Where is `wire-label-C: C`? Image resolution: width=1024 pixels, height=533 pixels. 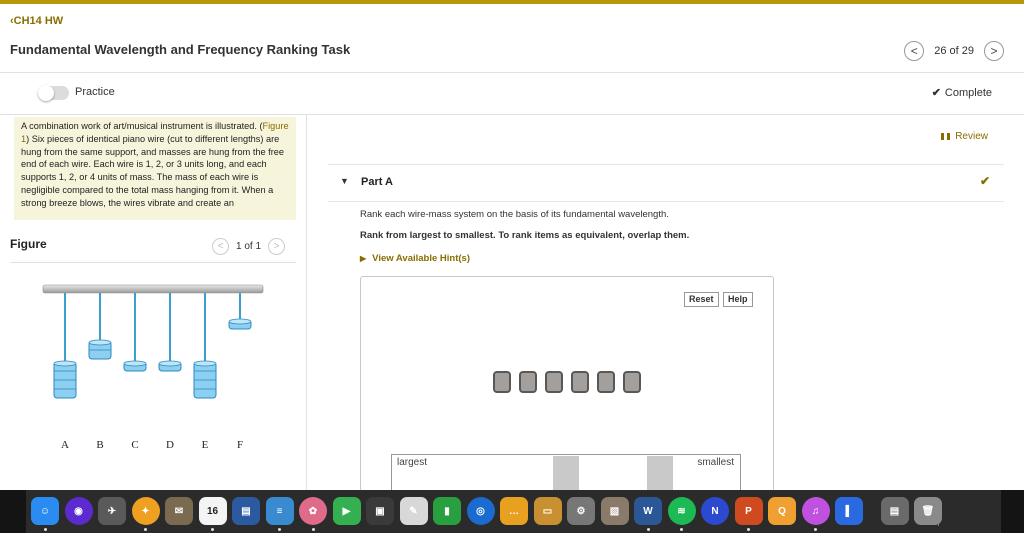 wire-label-C: C is located at coordinates (134, 445).